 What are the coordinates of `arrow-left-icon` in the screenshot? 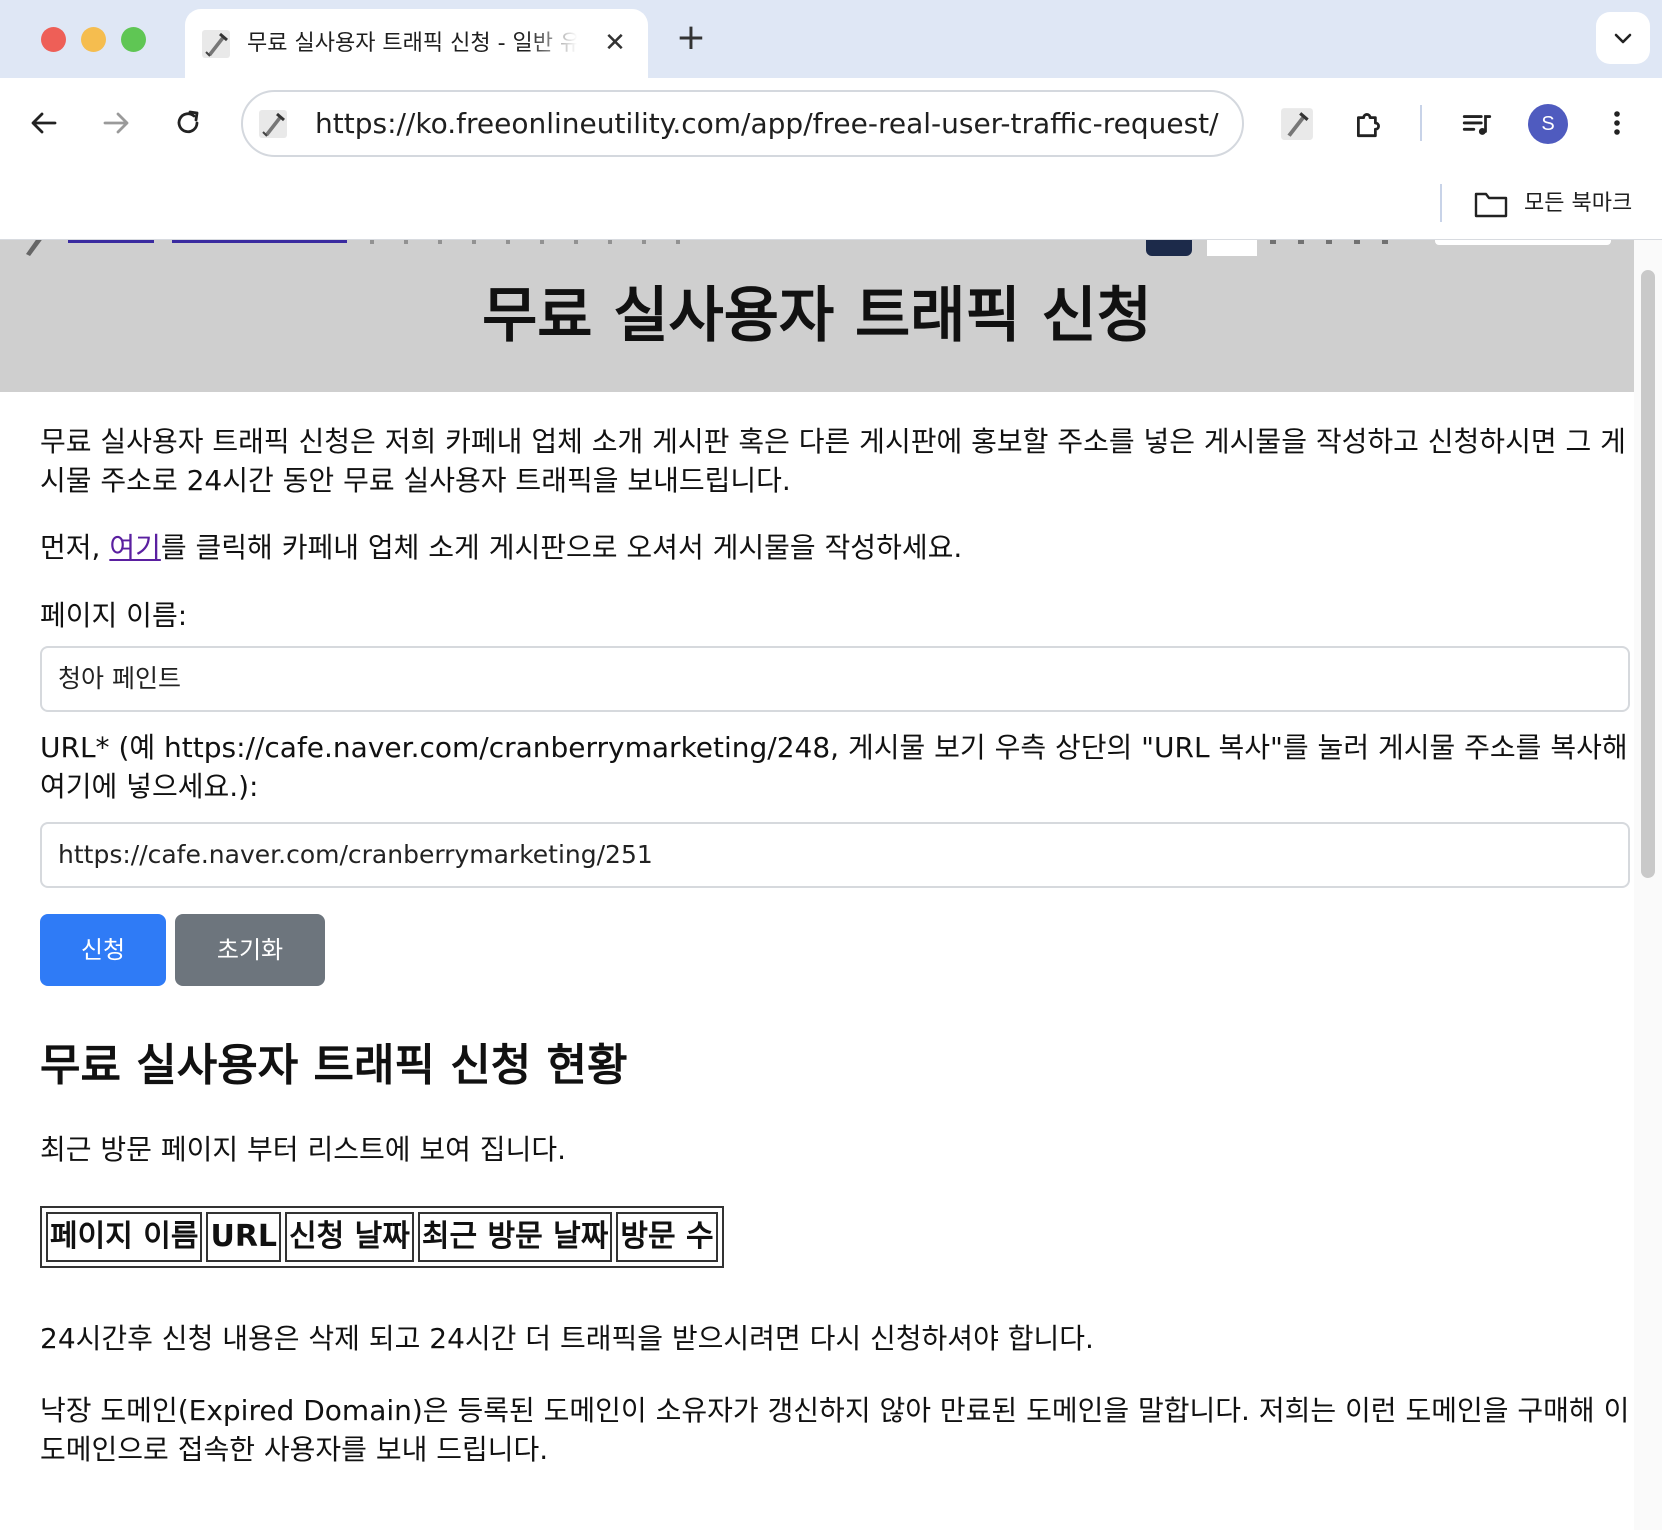 It's located at (44, 123).